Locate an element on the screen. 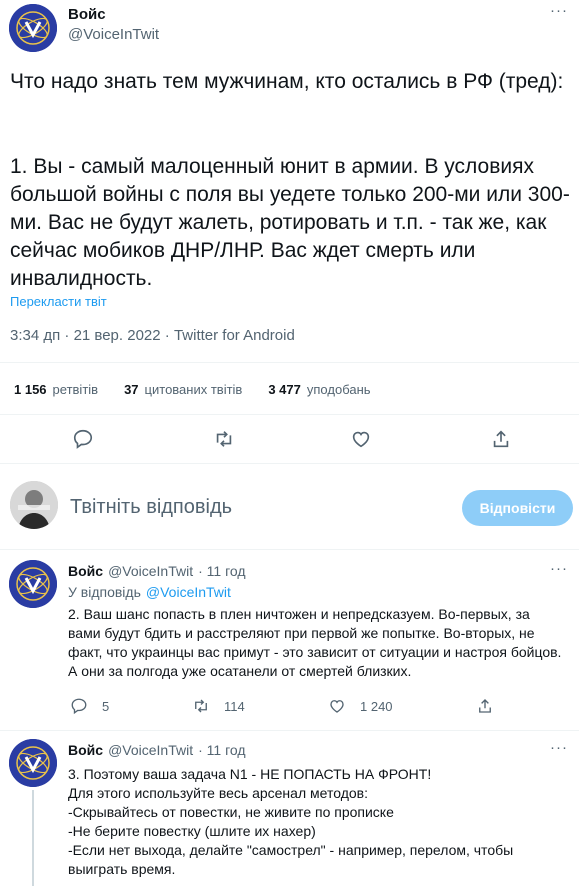 The width and height of the screenshot is (579, 886). author-handle: @VoiceInTwit is located at coordinates (113, 34).